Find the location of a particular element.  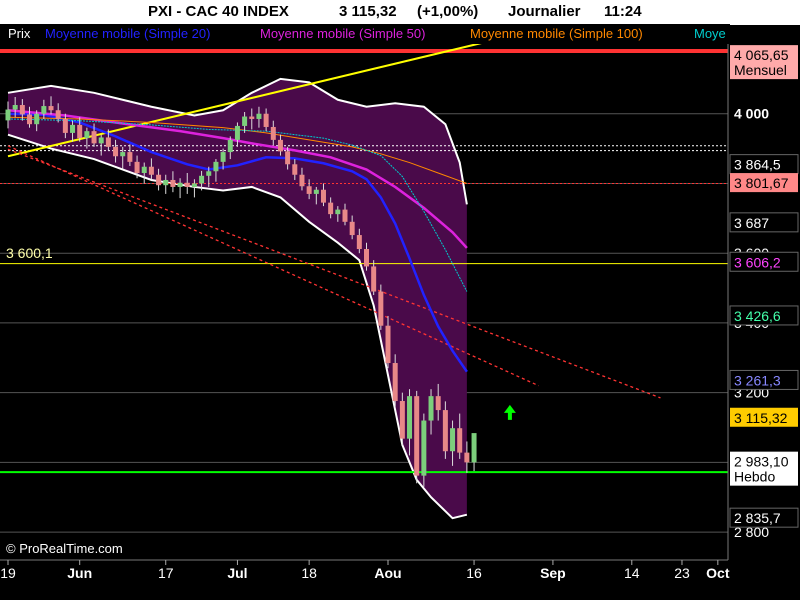

price-tag-value: 3 864,5 is located at coordinates (757, 165).